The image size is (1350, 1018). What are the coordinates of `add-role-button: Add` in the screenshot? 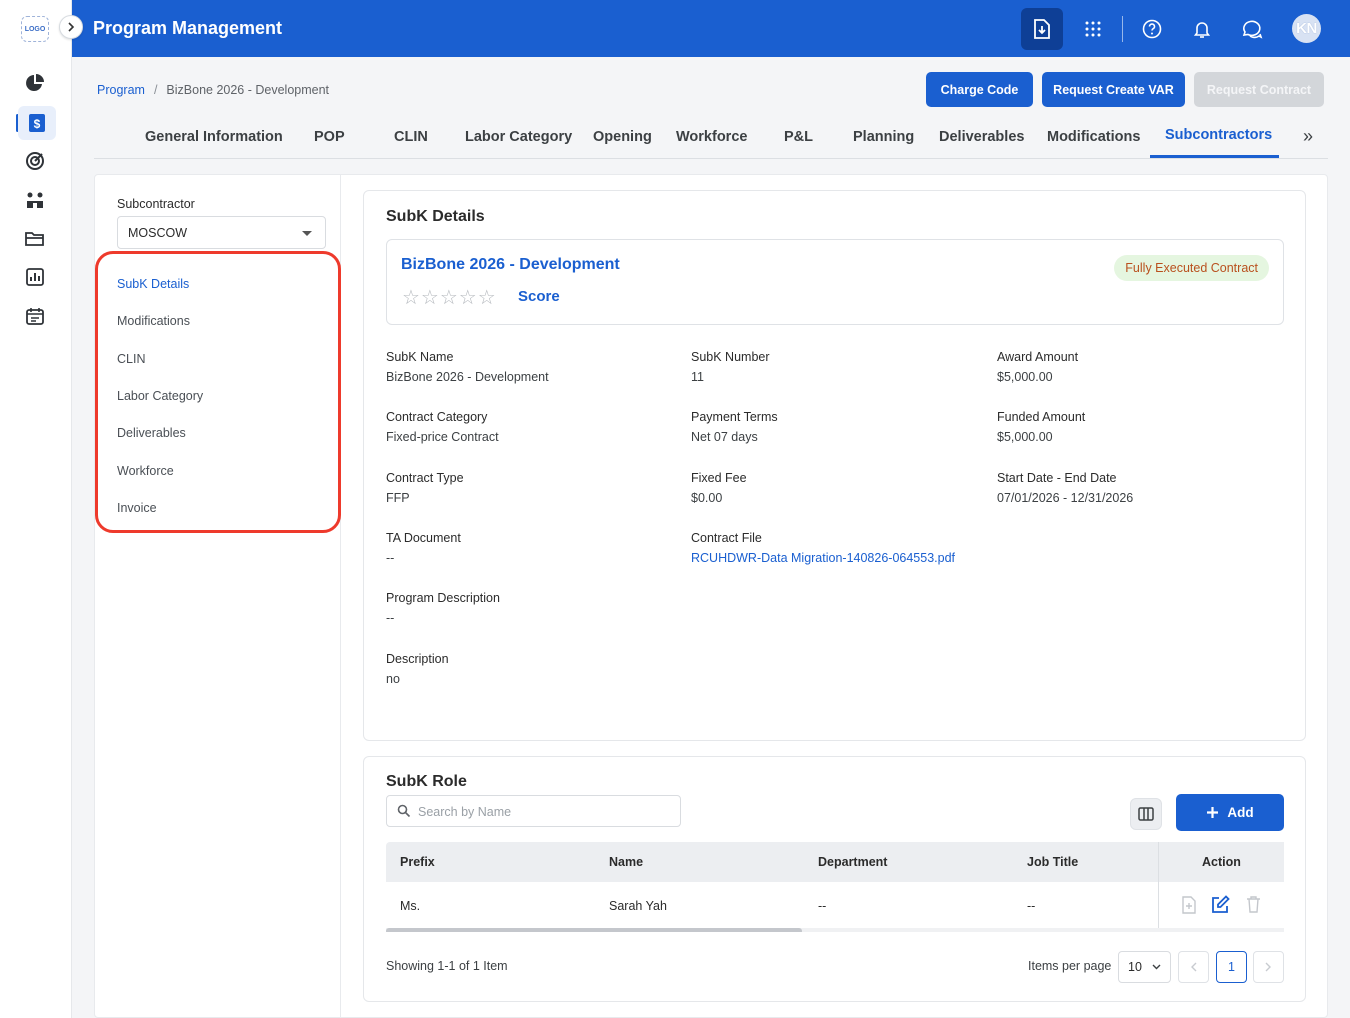 It's located at (1230, 812).